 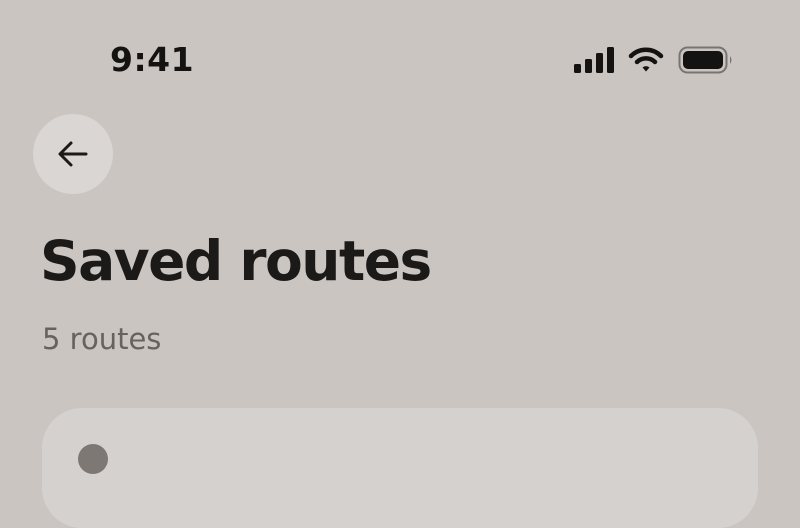 I want to click on route-card-icon, so click(x=93, y=459).